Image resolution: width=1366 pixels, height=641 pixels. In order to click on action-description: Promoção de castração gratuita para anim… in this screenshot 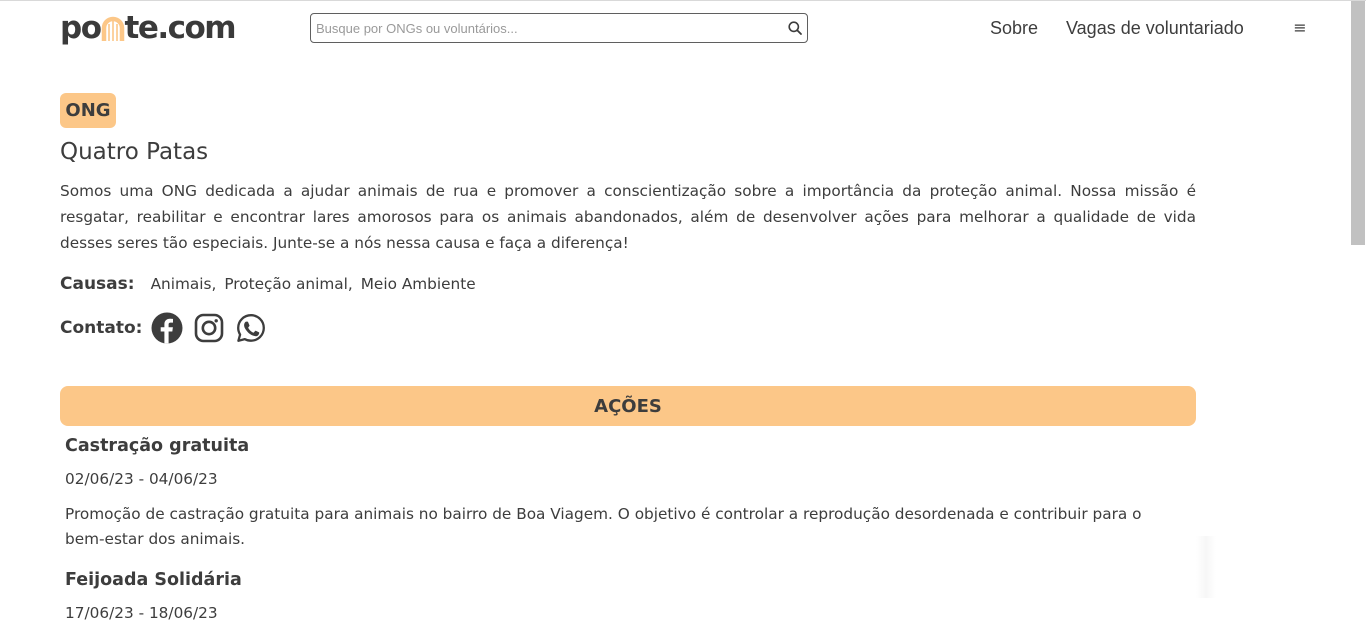, I will do `click(603, 526)`.